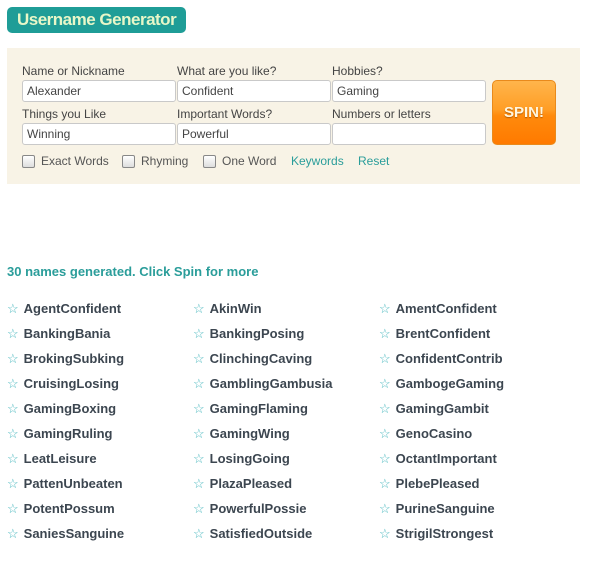 The image size is (592, 566). I want to click on name-item: ☆ BankingBania, so click(65, 333).